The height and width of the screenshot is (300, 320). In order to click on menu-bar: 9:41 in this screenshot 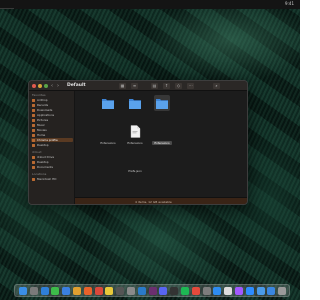, I will do `click(150, 4)`.